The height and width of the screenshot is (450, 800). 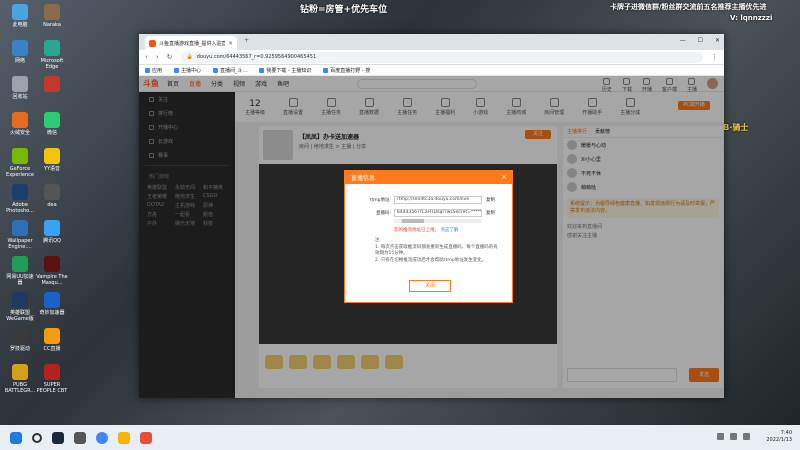 What do you see at coordinates (746, 436) in the screenshot?
I see `battery-icon` at bounding box center [746, 436].